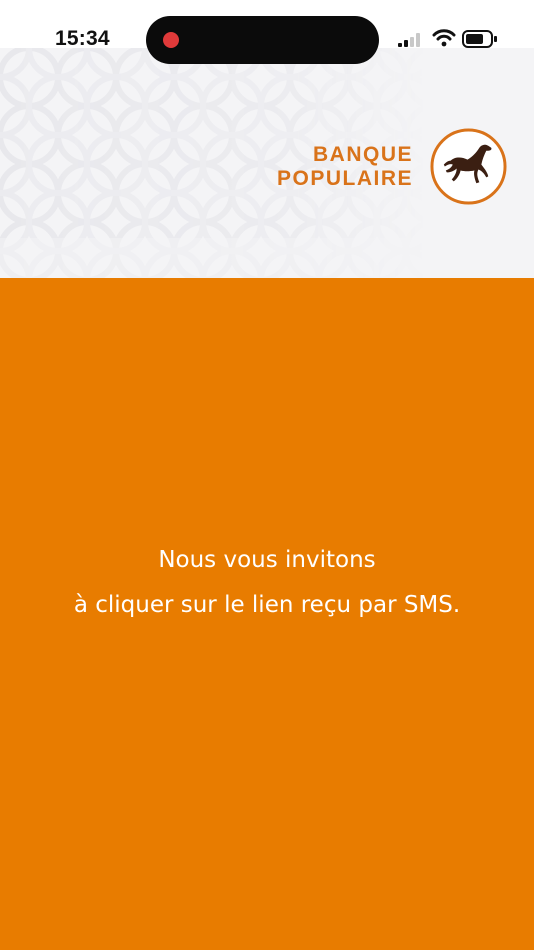  Describe the element at coordinates (262, 40) in the screenshot. I see `dynamic-island` at that location.